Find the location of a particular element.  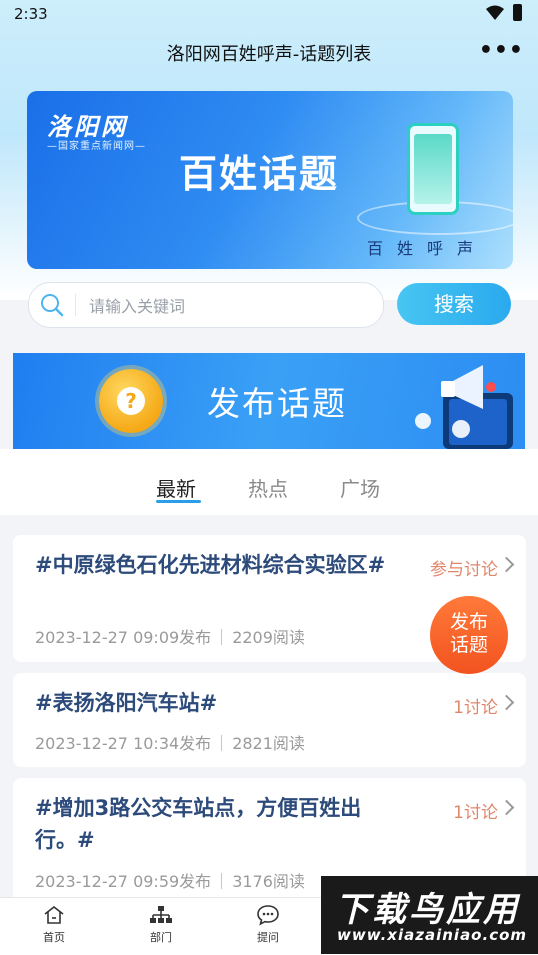

topic-title: #表扬洛阳汽车站# is located at coordinates (215, 703).